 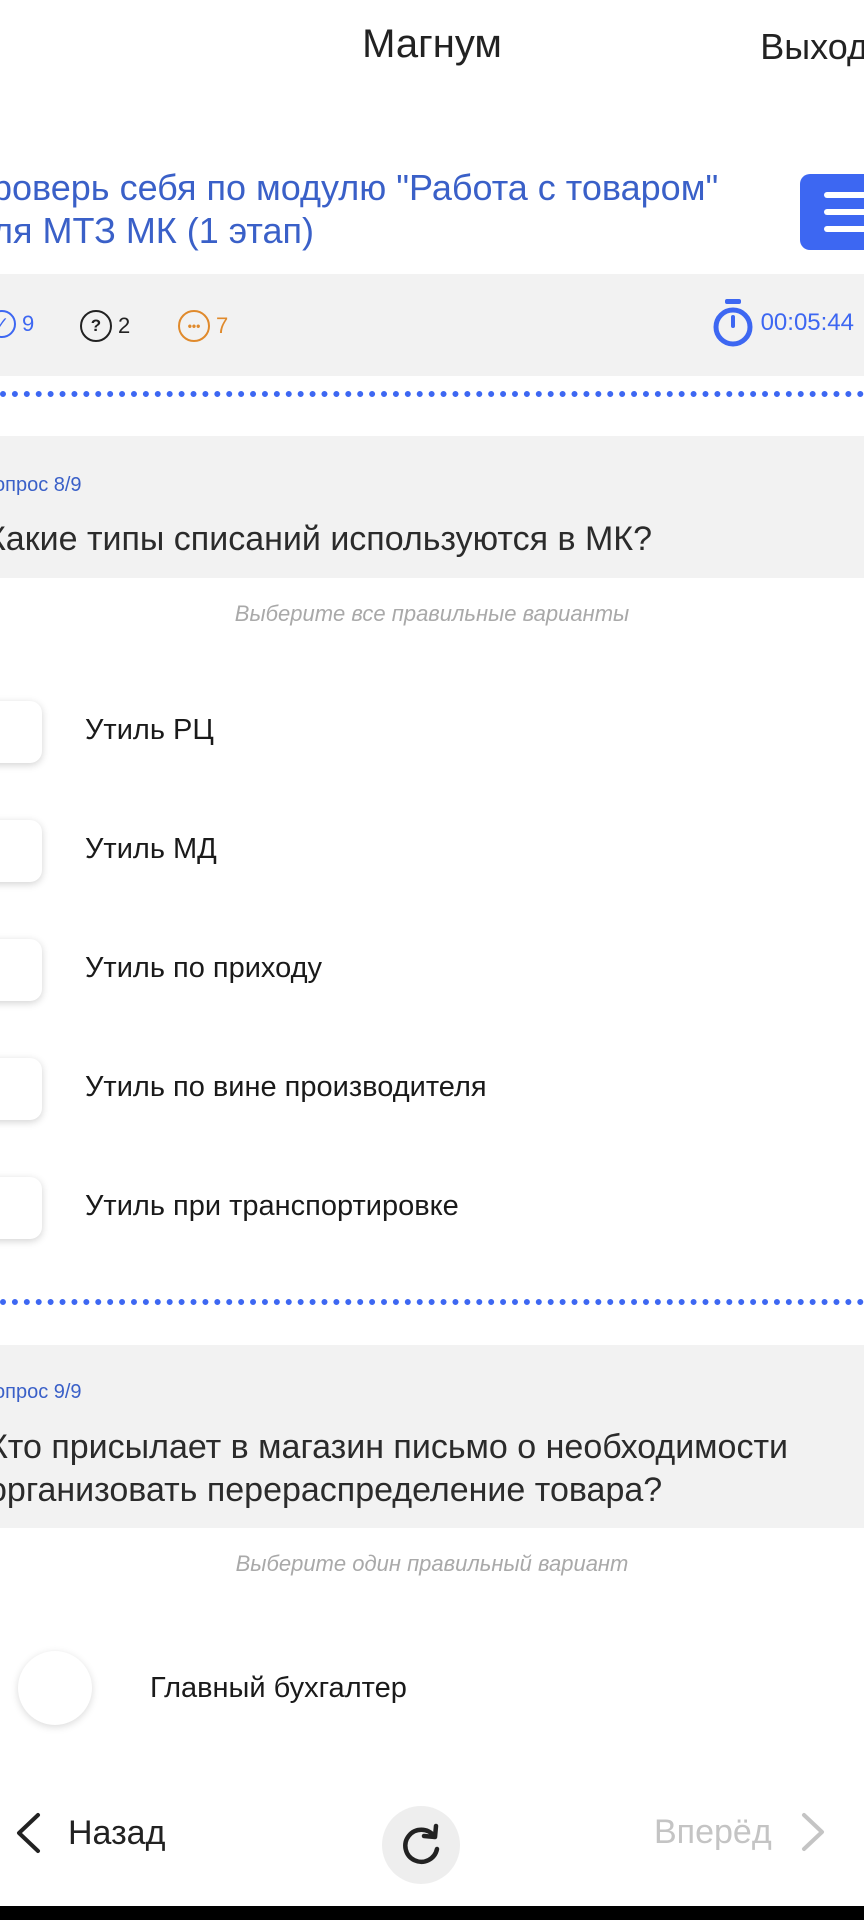 What do you see at coordinates (733, 323) in the screenshot?
I see `stopwatch-icon` at bounding box center [733, 323].